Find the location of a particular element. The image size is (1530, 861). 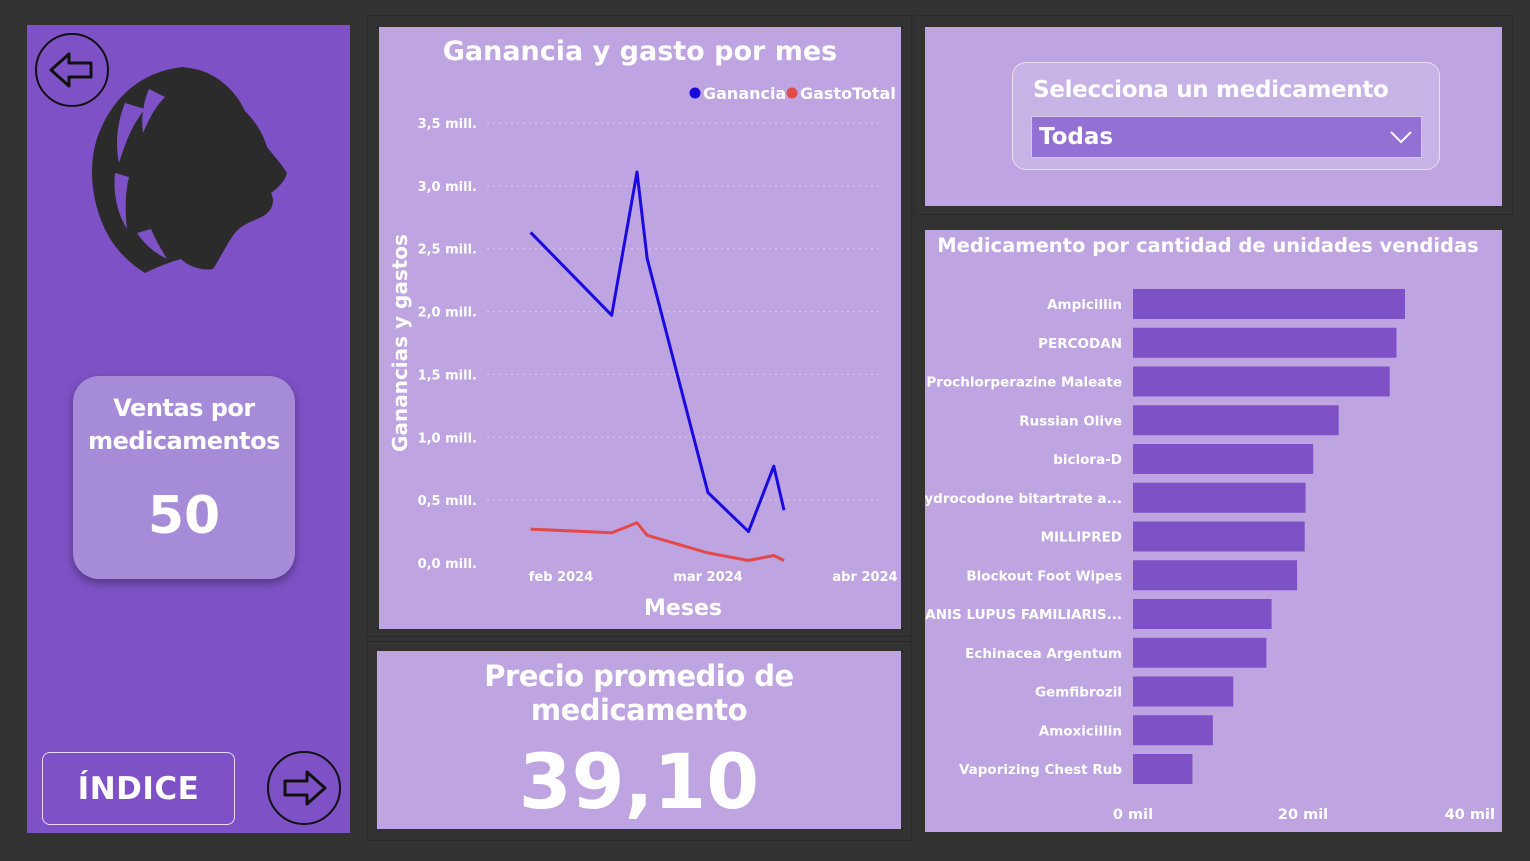

bar-category-label: PERCODAN is located at coordinates (1080, 344).